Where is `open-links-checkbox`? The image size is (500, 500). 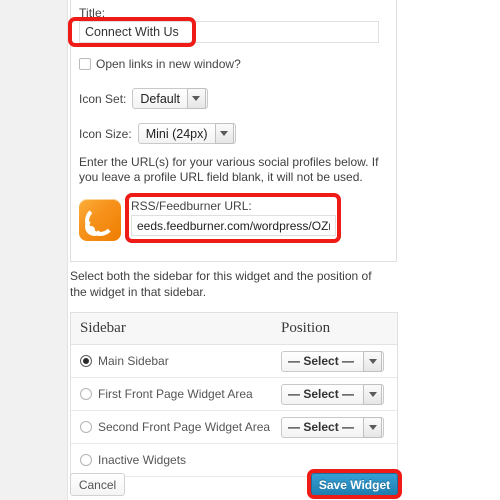 open-links-checkbox is located at coordinates (85, 64).